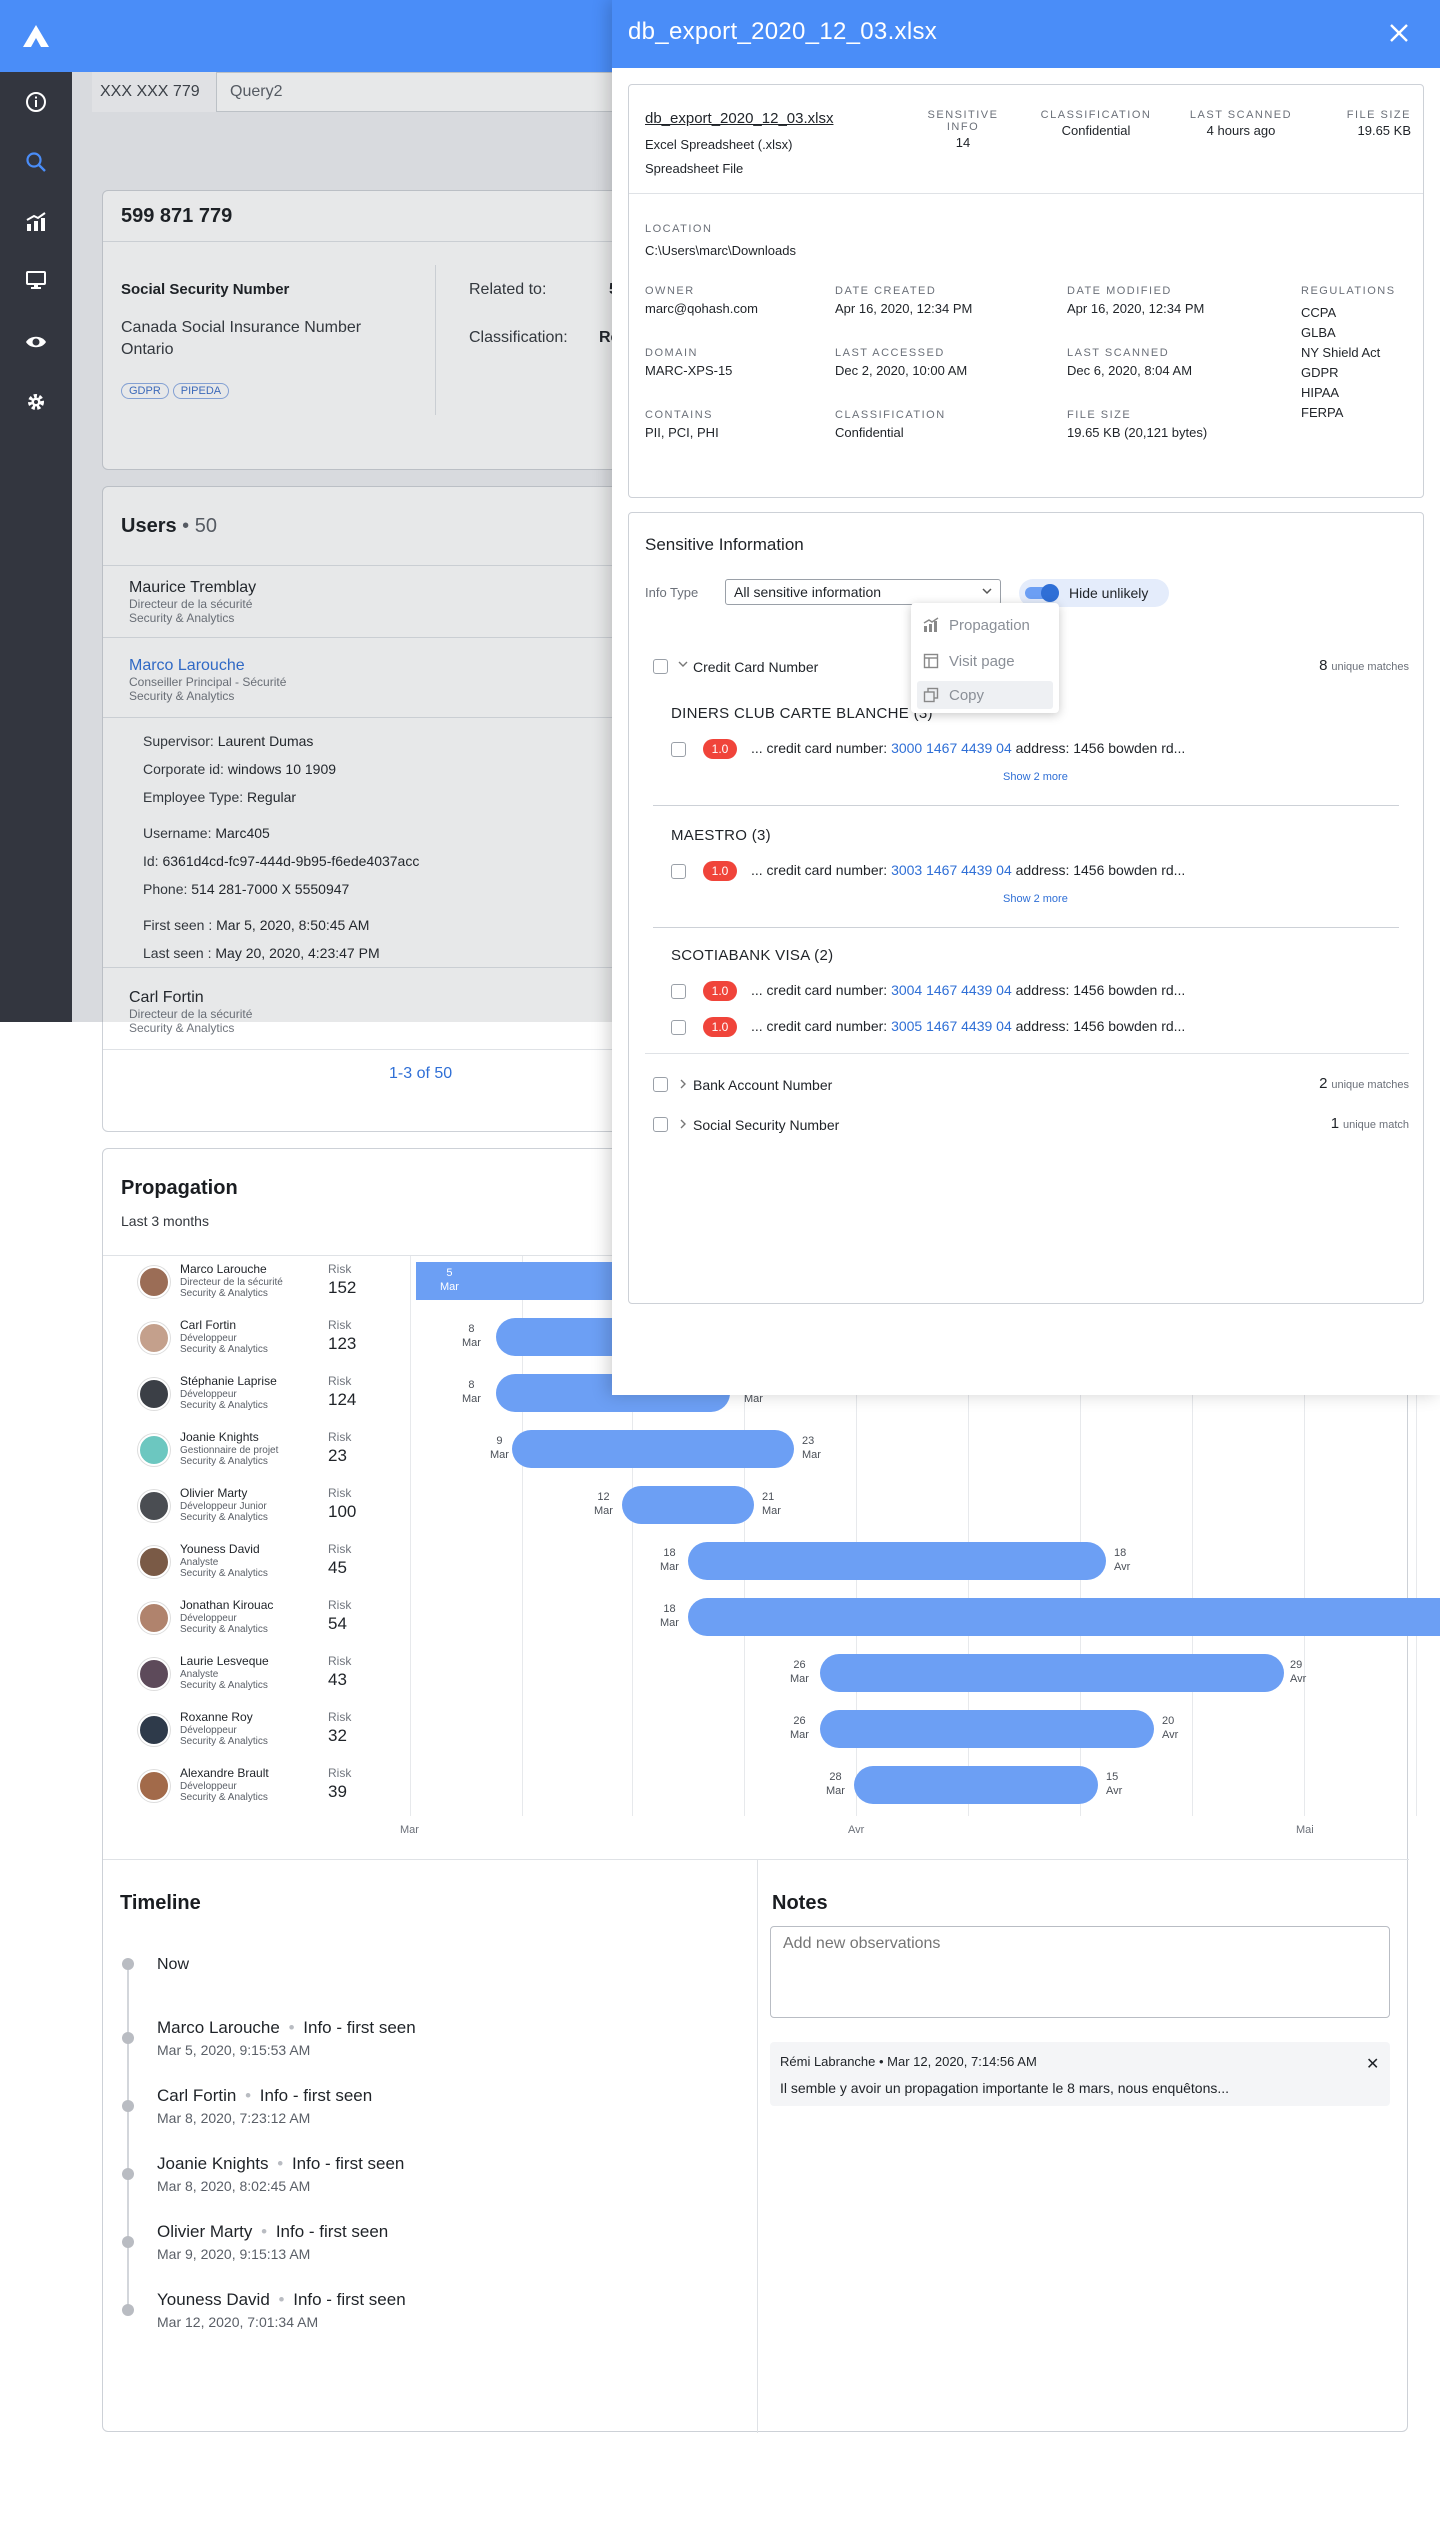 This screenshot has width=1440, height=2544. What do you see at coordinates (36, 162) in the screenshot?
I see `search-icon` at bounding box center [36, 162].